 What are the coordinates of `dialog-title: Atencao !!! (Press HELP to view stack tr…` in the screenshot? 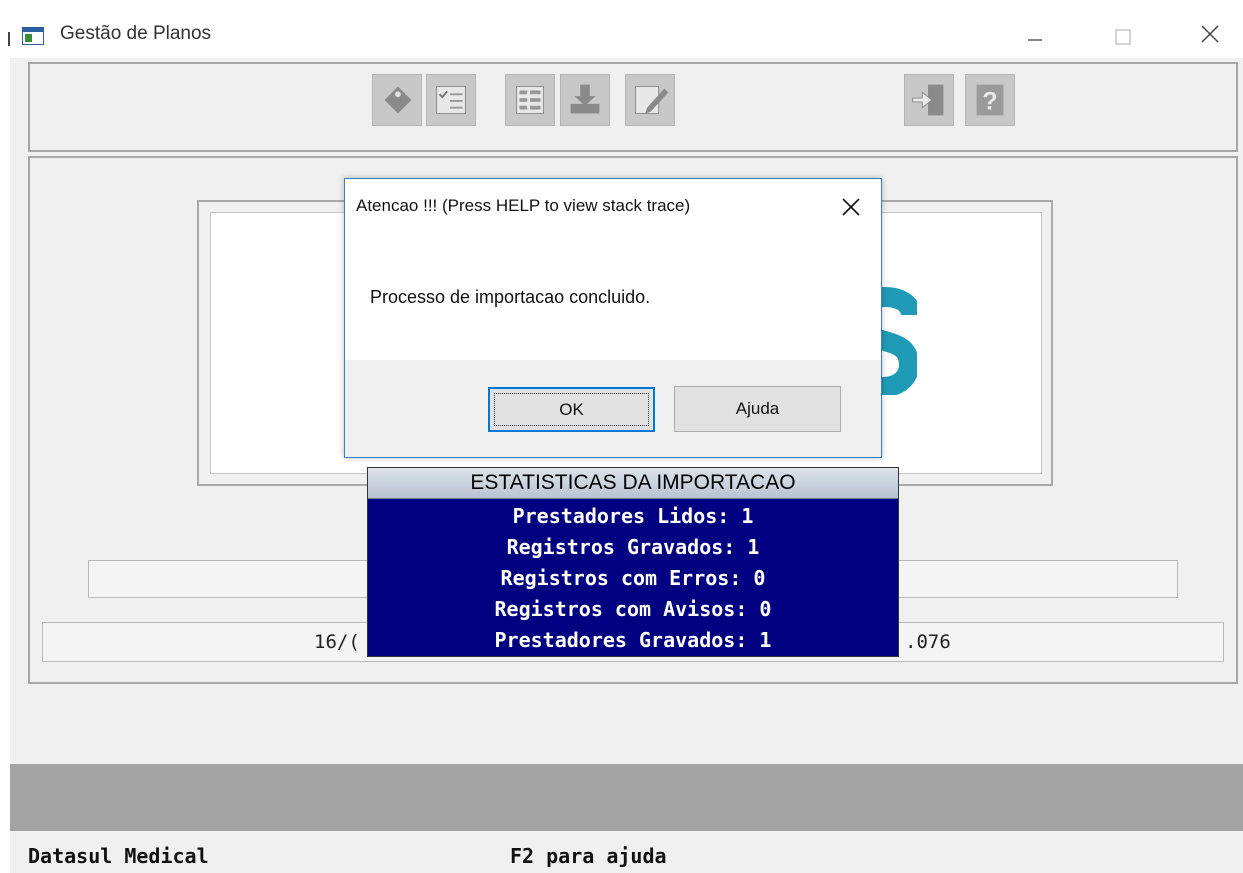 It's located at (523, 205).